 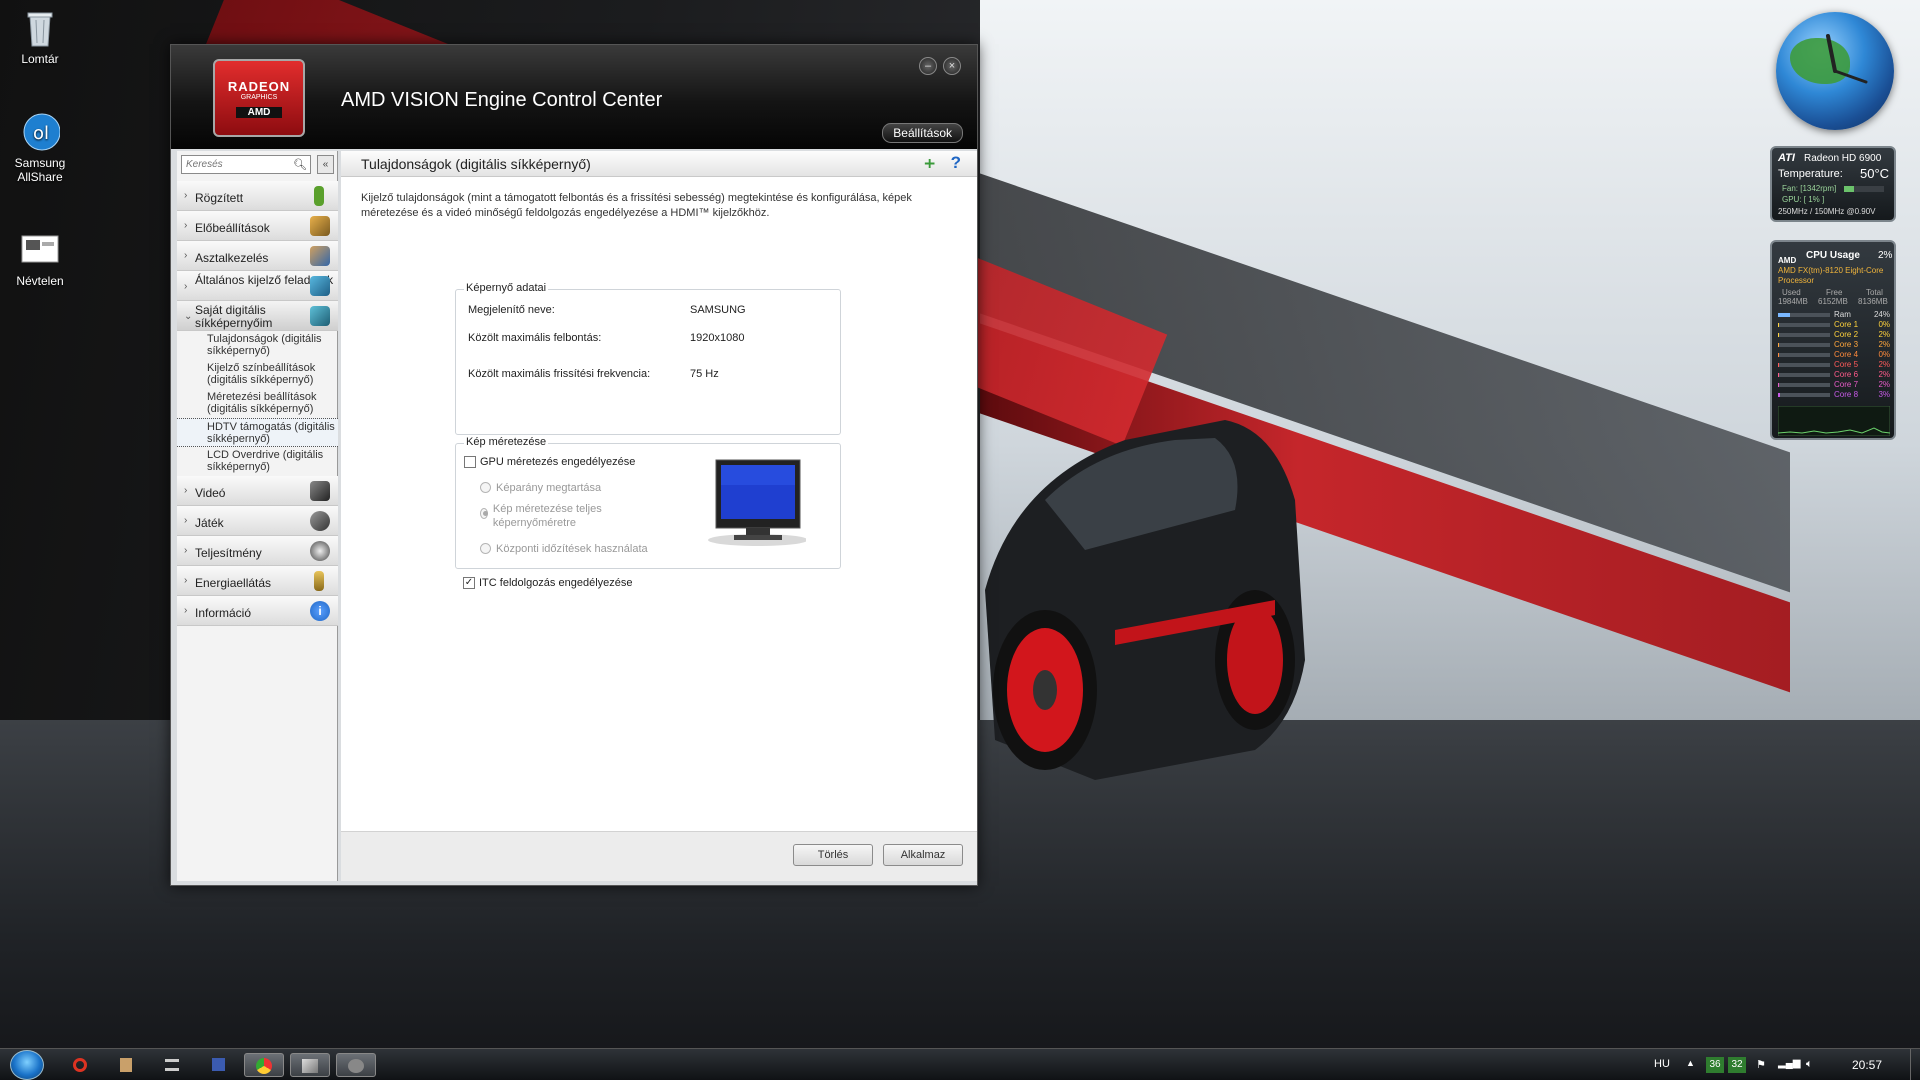 I want to click on taskbar-gadget-icon, so click(x=356, y=1065).